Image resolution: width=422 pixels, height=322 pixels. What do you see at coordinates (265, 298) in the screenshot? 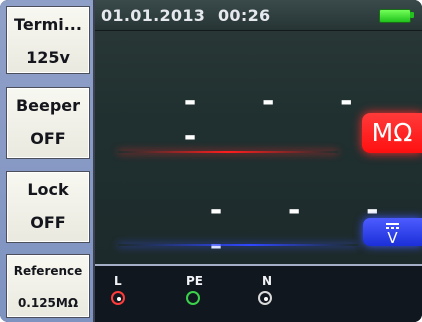
I see `terminal-n-indicator-icon` at bounding box center [265, 298].